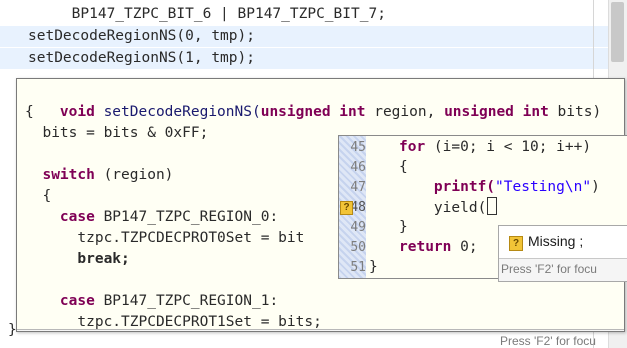  What do you see at coordinates (29, 112) in the screenshot?
I see `open-brace: {` at bounding box center [29, 112].